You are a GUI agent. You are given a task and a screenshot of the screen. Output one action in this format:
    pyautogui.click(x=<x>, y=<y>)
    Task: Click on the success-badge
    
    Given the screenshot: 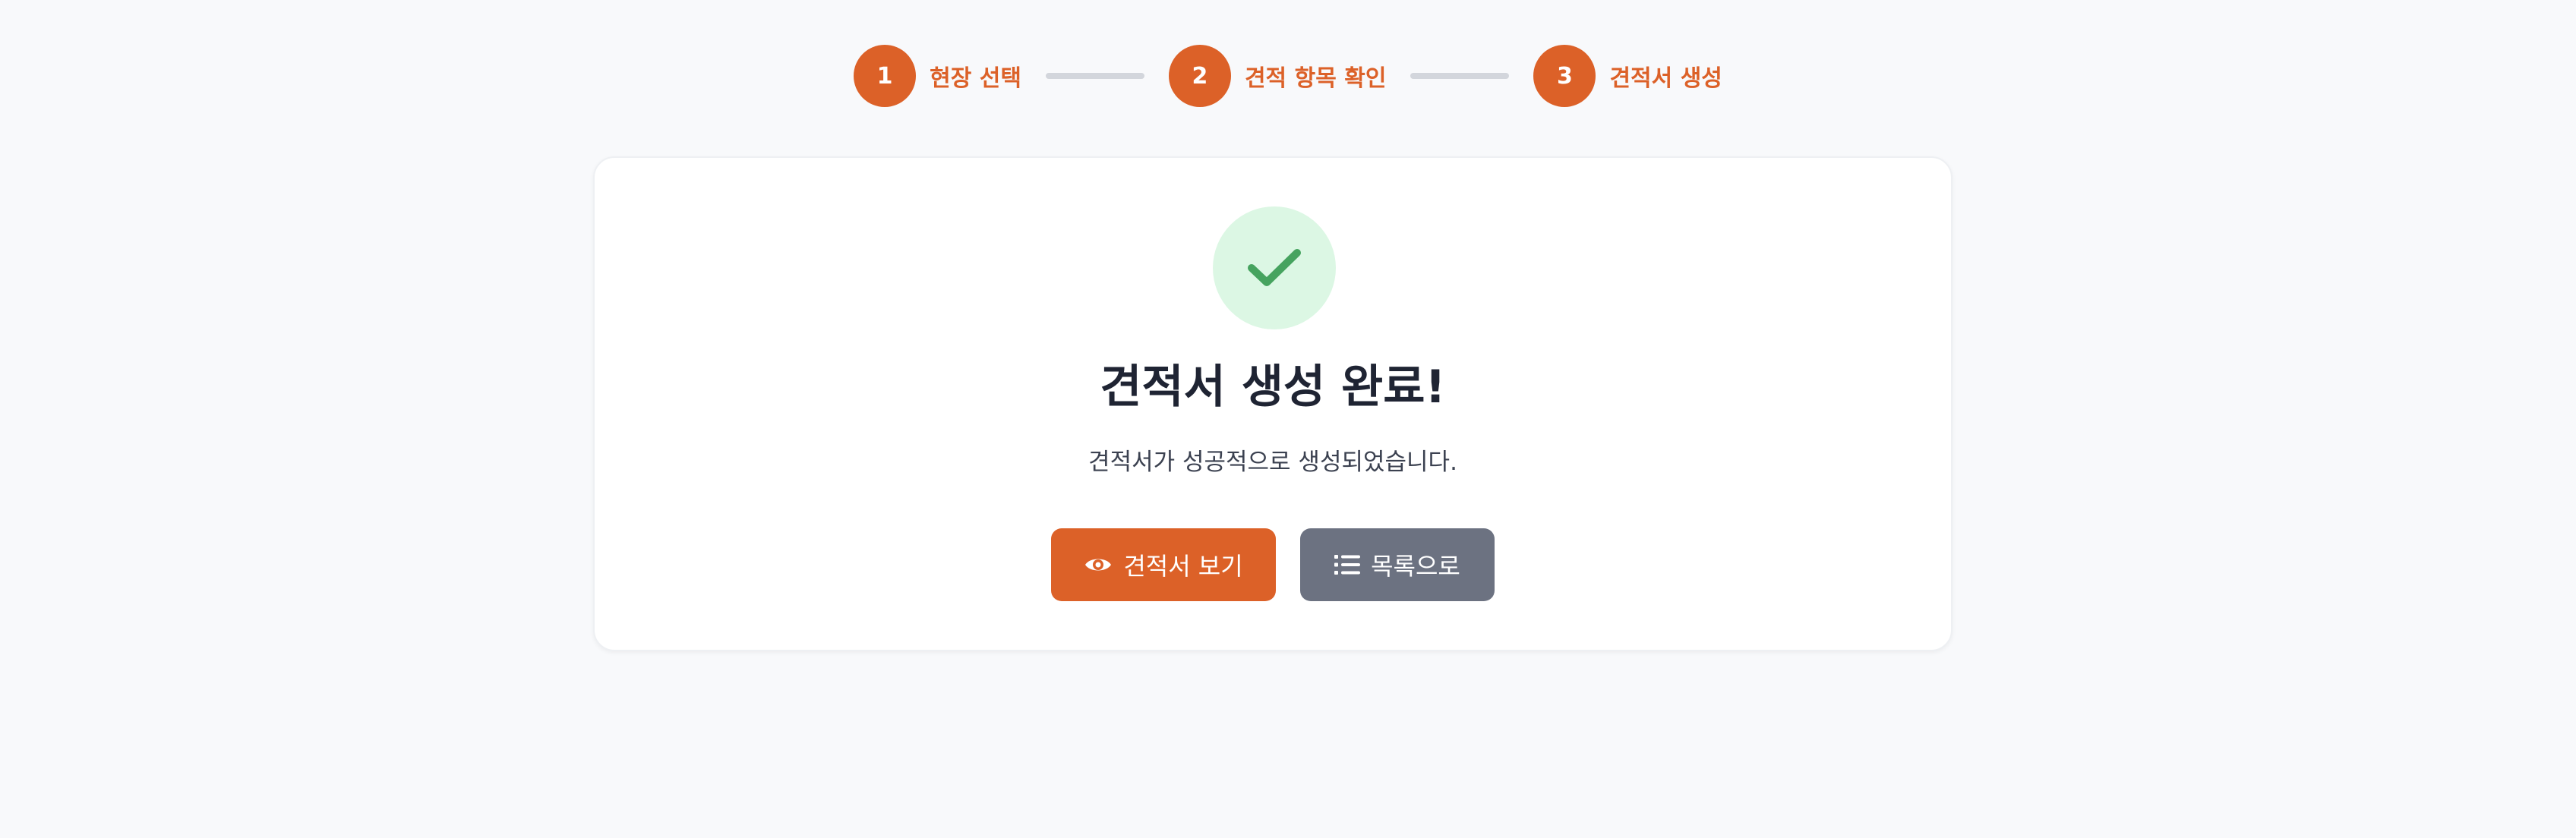 What is the action you would take?
    pyautogui.click(x=1274, y=267)
    